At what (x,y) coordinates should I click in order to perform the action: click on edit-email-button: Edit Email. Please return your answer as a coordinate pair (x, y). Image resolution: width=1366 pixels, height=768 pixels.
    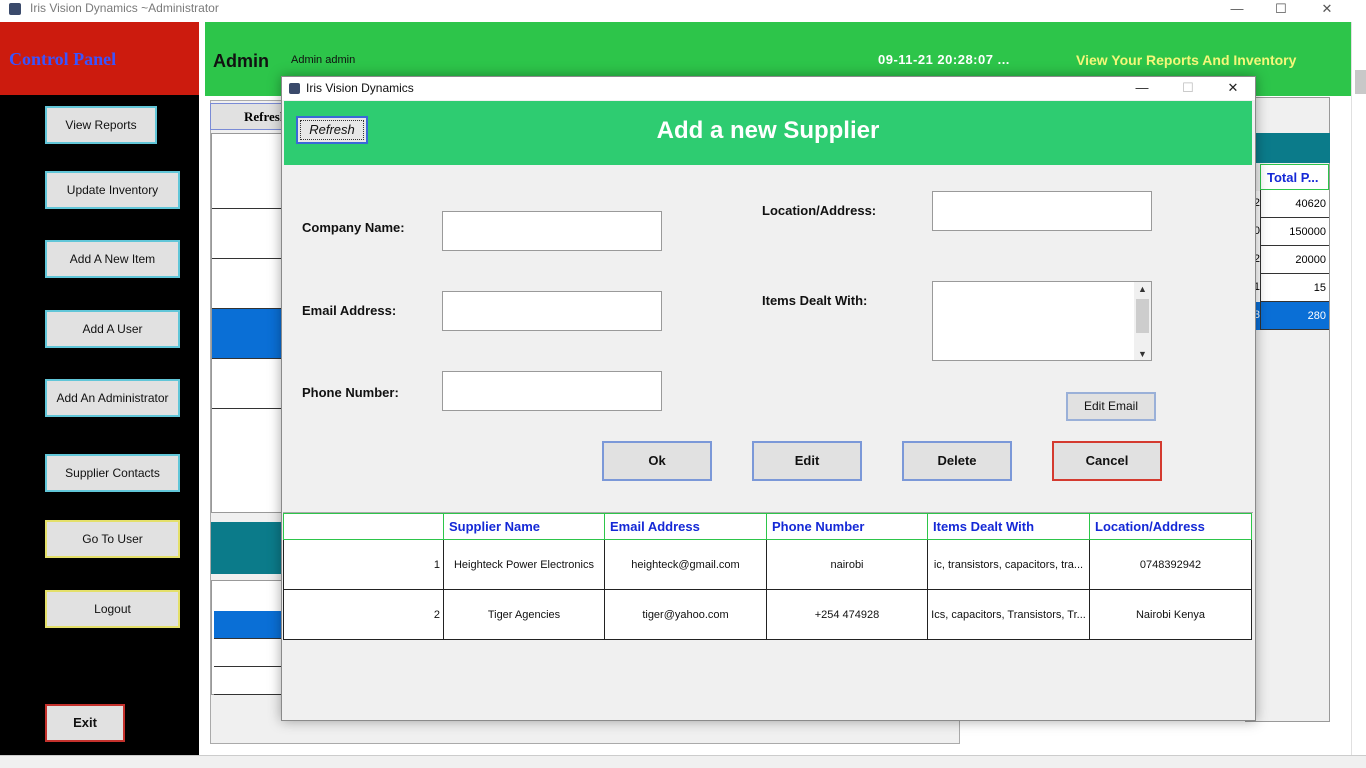
    Looking at the image, I should click on (1111, 406).